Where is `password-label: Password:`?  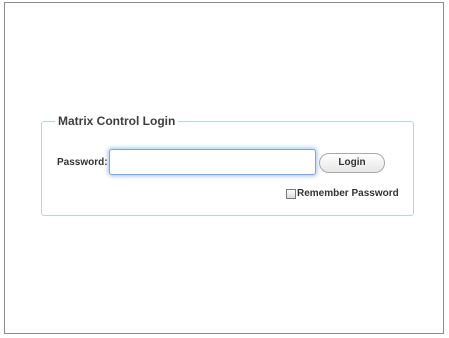
password-label: Password: is located at coordinates (82, 162).